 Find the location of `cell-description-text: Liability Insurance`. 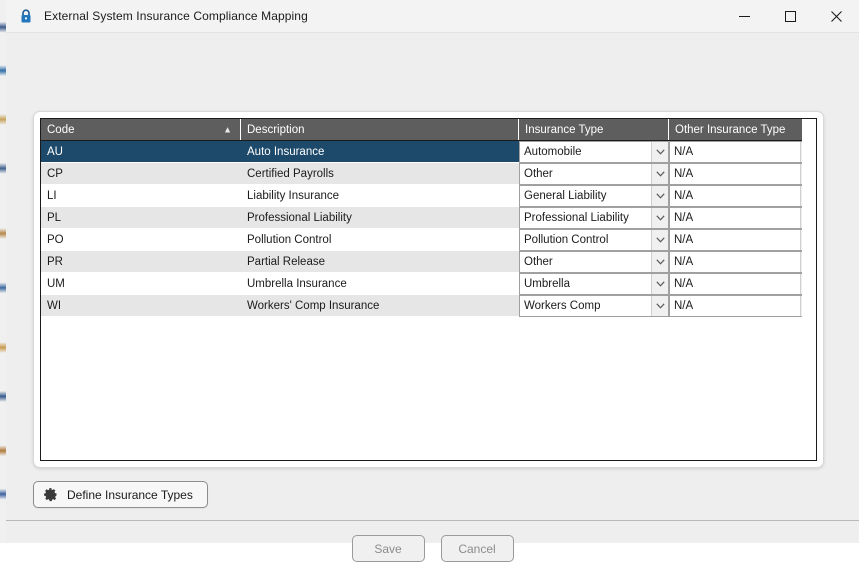

cell-description-text: Liability Insurance is located at coordinates (293, 196).